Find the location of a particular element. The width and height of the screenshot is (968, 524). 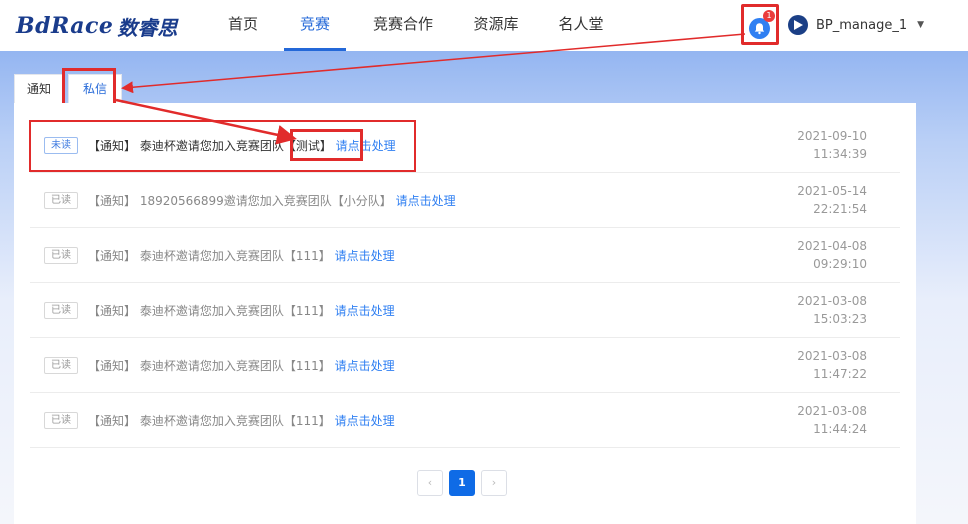

tab-highlight-box is located at coordinates (89, 88).